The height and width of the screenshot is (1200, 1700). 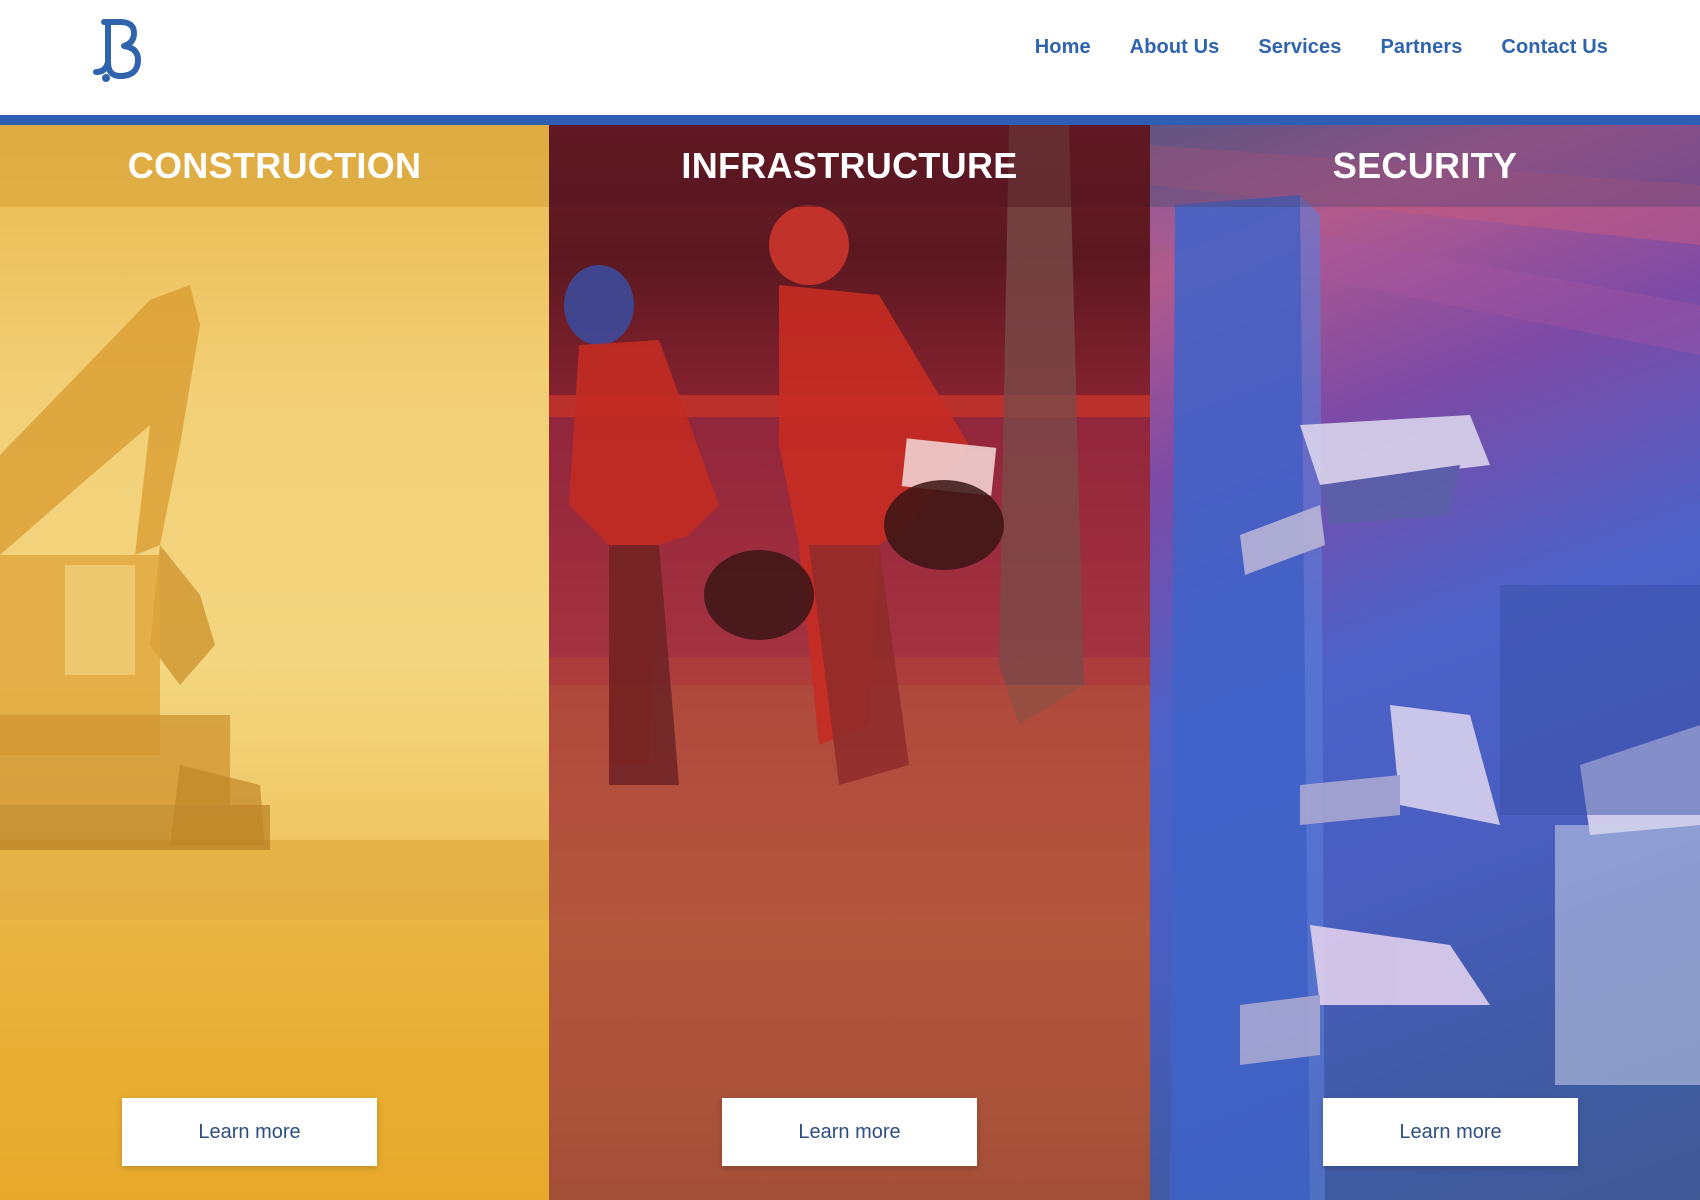 What do you see at coordinates (1299, 47) in the screenshot?
I see `nav-services: Services` at bounding box center [1299, 47].